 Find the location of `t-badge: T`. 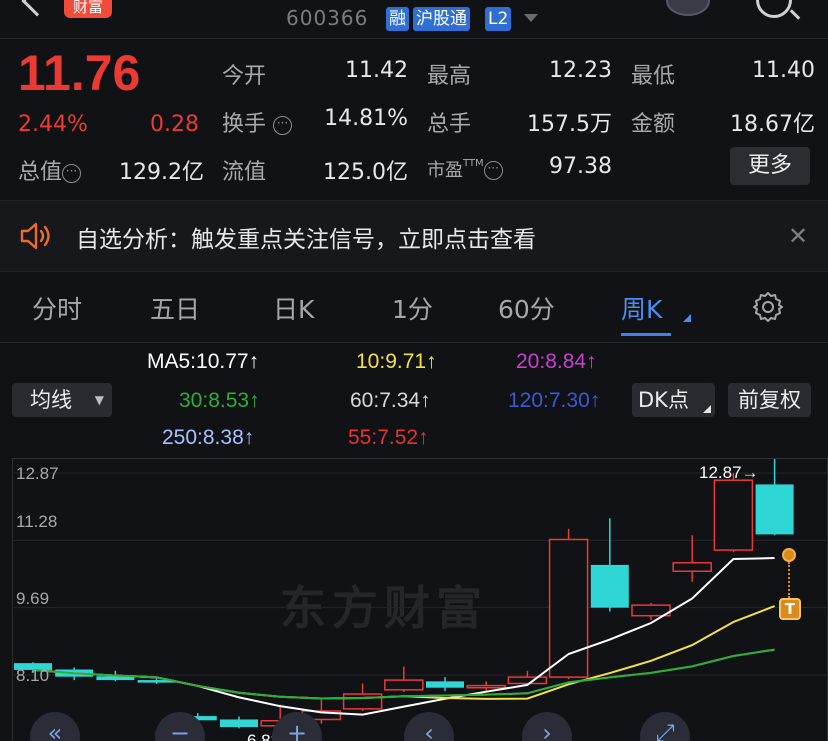

t-badge: T is located at coordinates (790, 609).